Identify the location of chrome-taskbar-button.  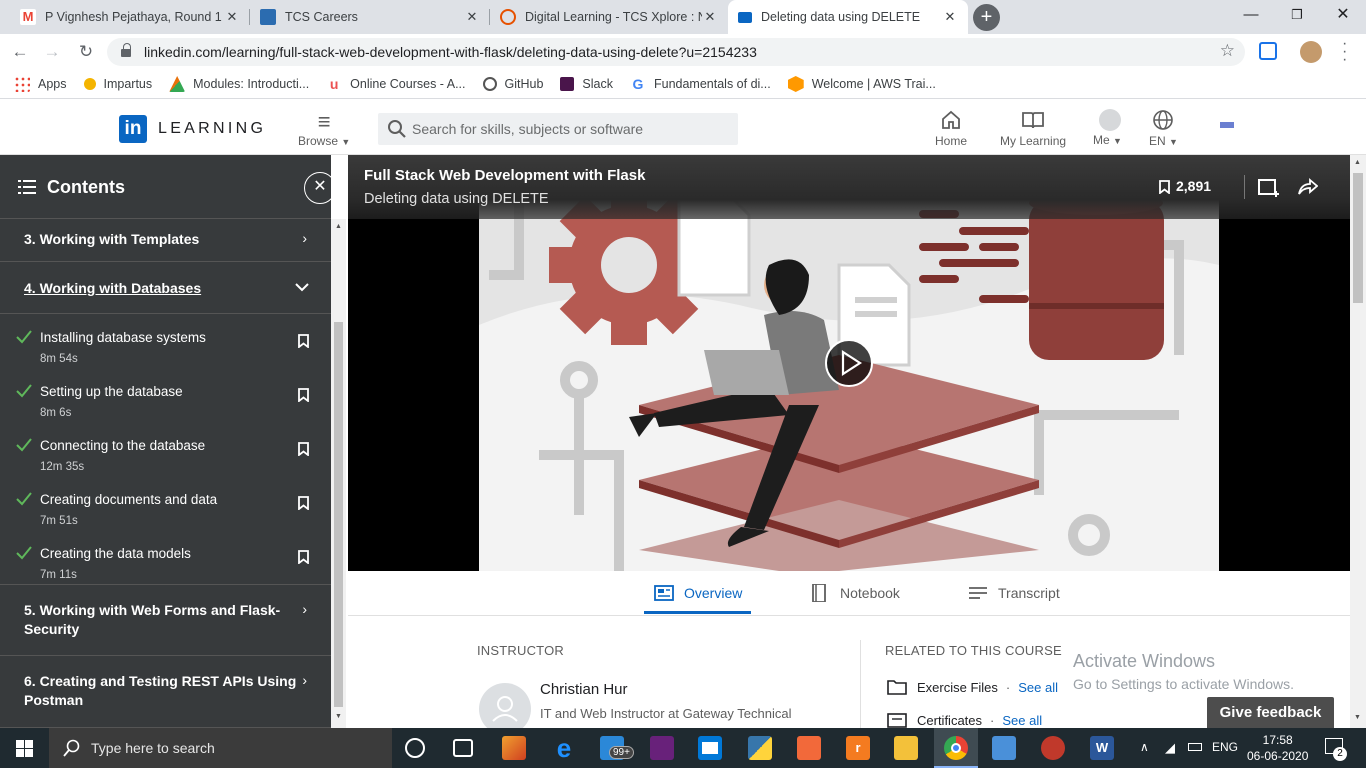
(956, 748).